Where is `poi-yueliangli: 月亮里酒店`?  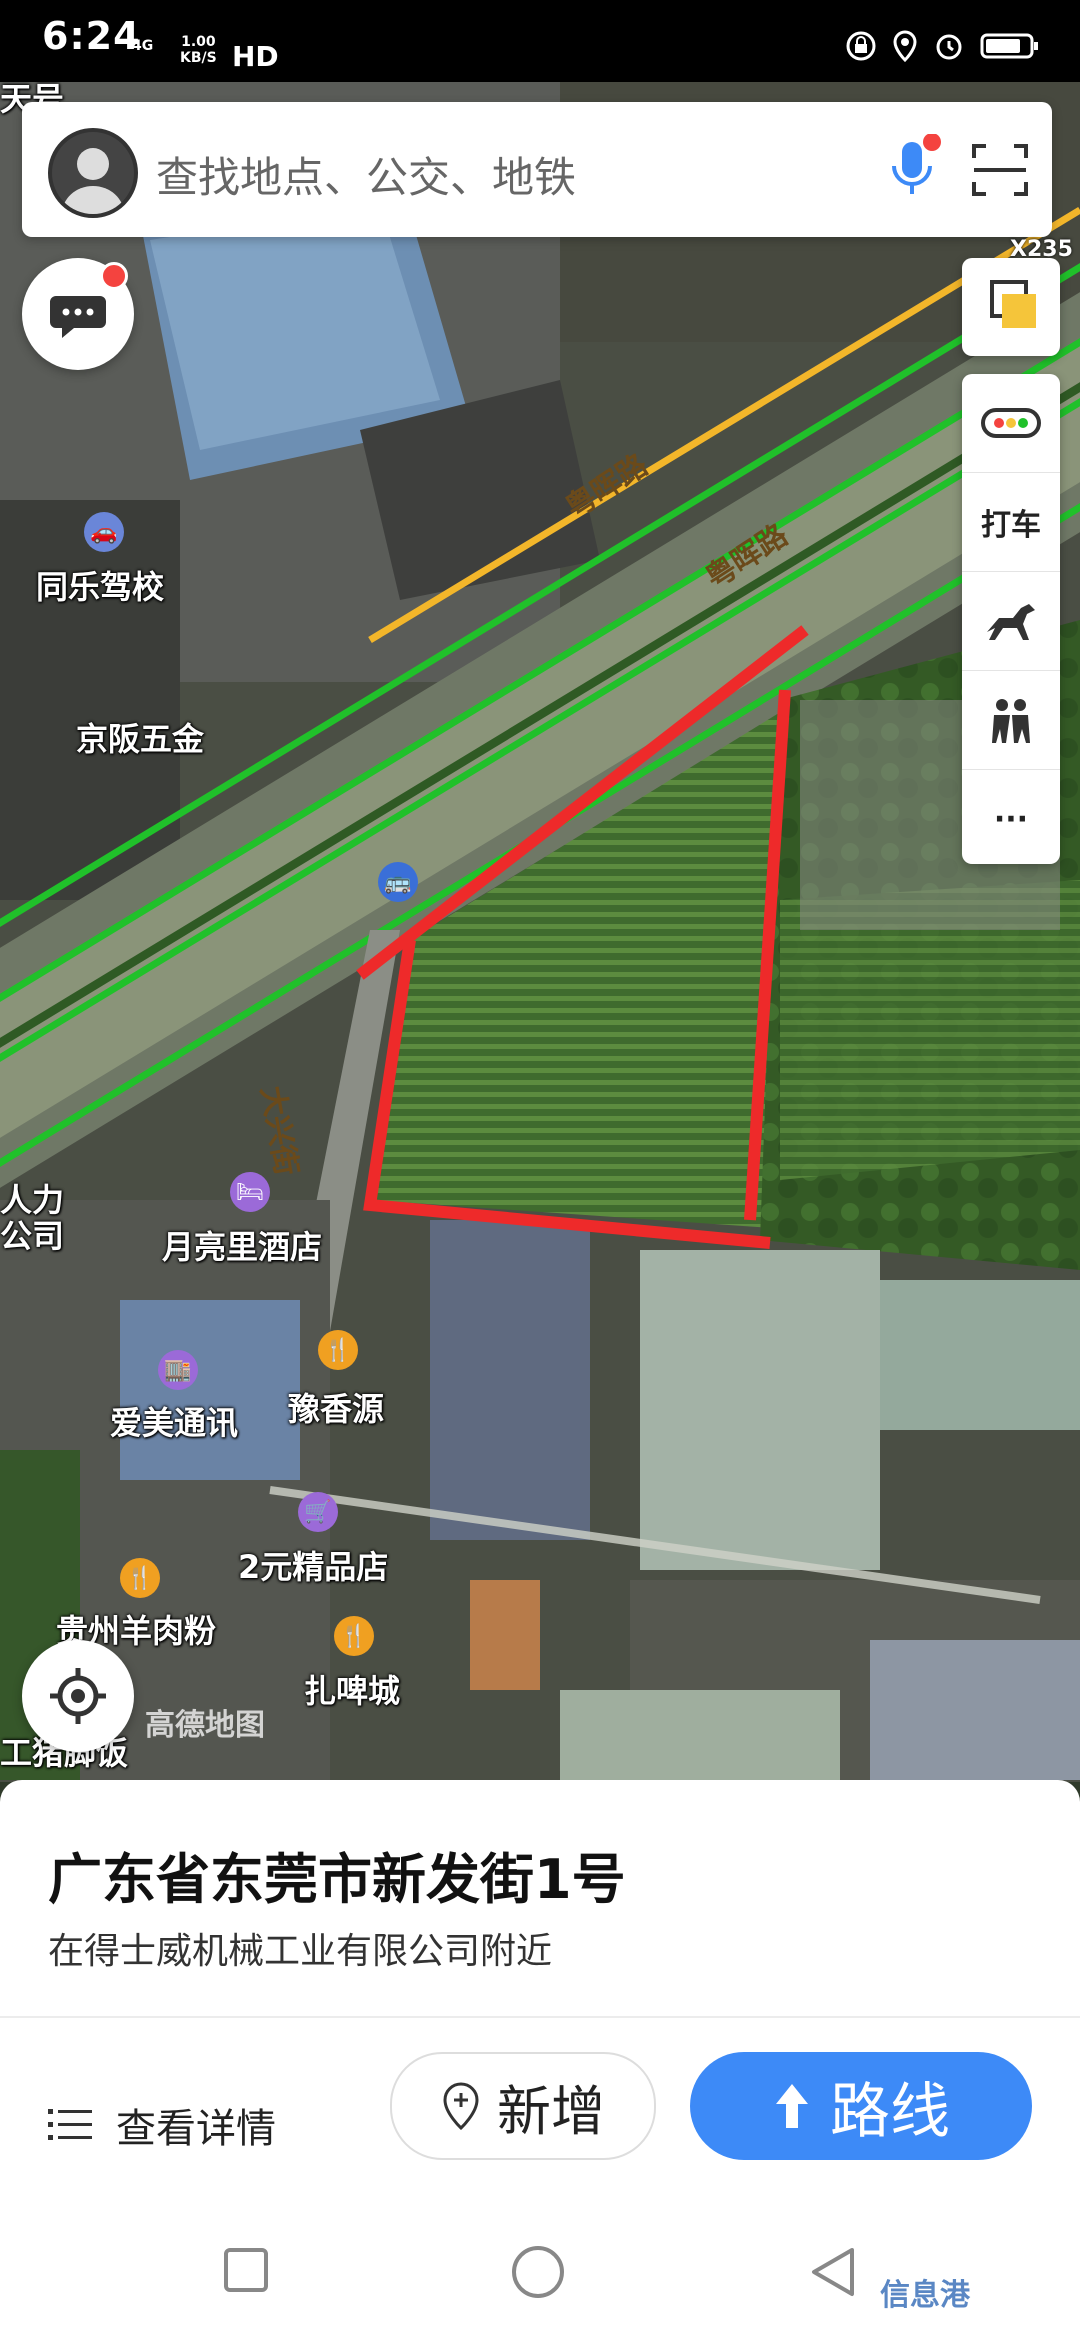 poi-yueliangli: 月亮里酒店 is located at coordinates (242, 1245).